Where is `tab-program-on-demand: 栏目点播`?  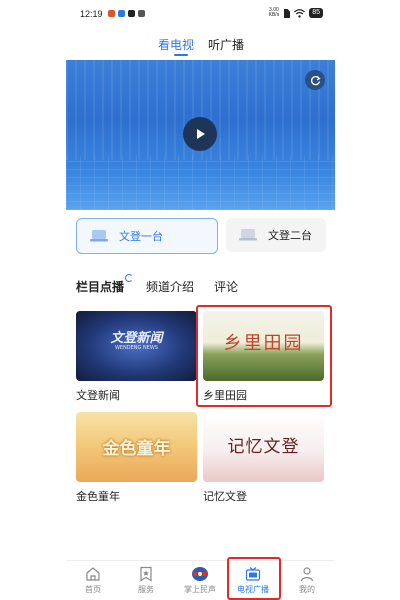 tab-program-on-demand: 栏目点播 is located at coordinates (100, 286).